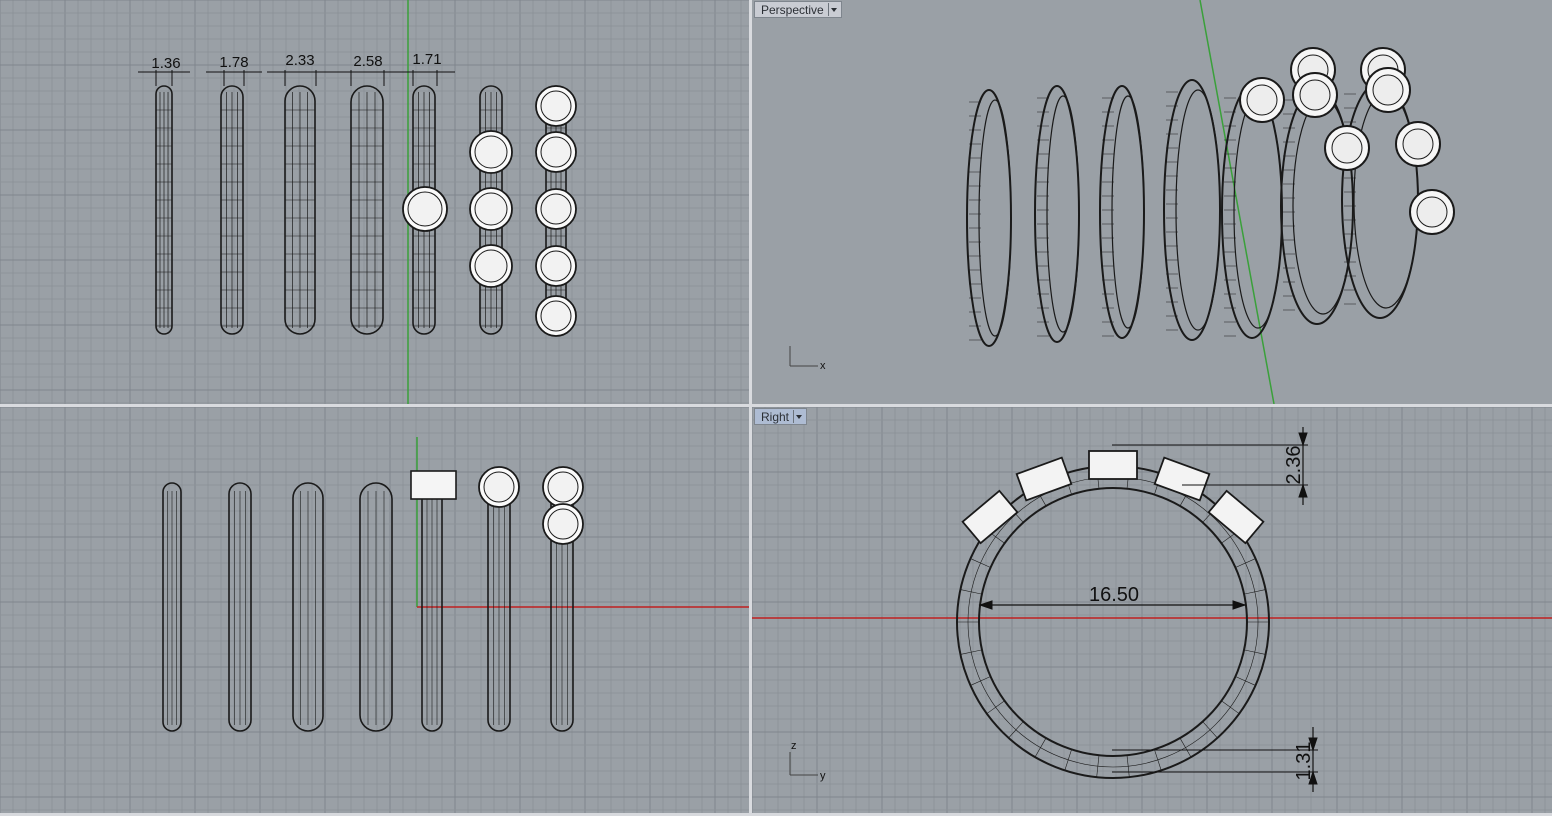 This screenshot has width=1552, height=816. I want to click on perspective-rings, so click(1210, 197).